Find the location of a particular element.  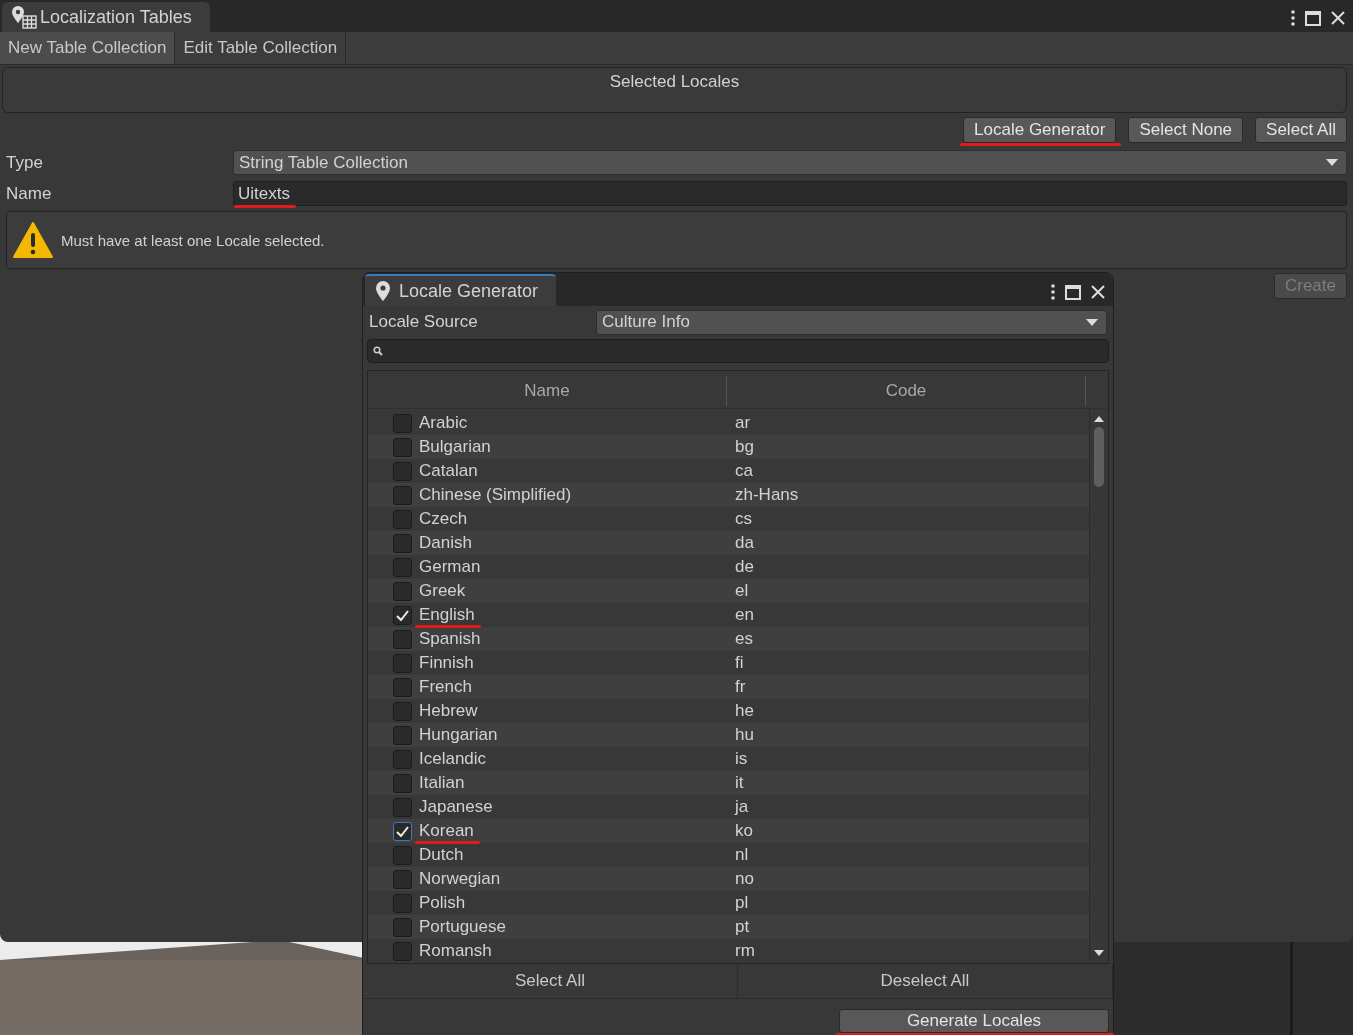

toolbar-button: Select None is located at coordinates (1186, 130).